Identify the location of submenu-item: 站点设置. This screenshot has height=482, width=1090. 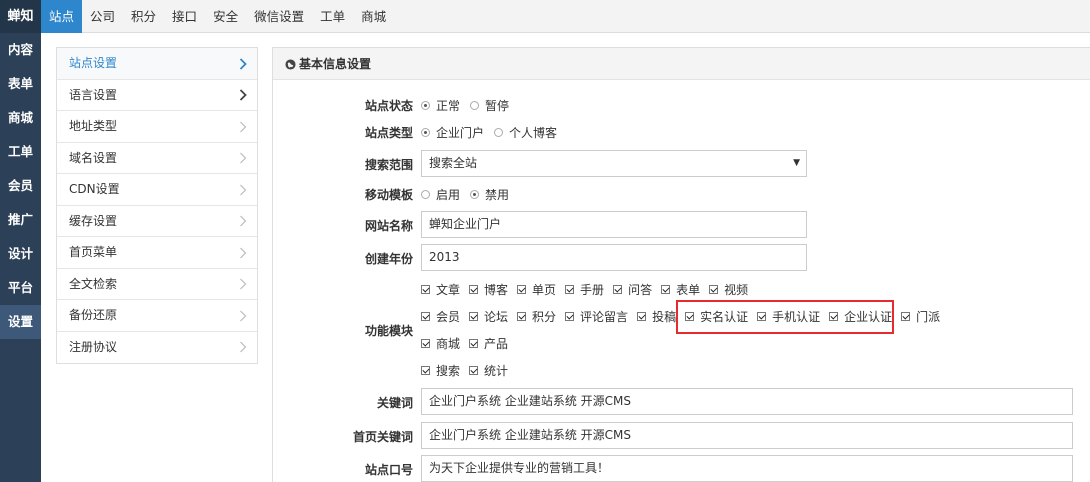
(157, 64).